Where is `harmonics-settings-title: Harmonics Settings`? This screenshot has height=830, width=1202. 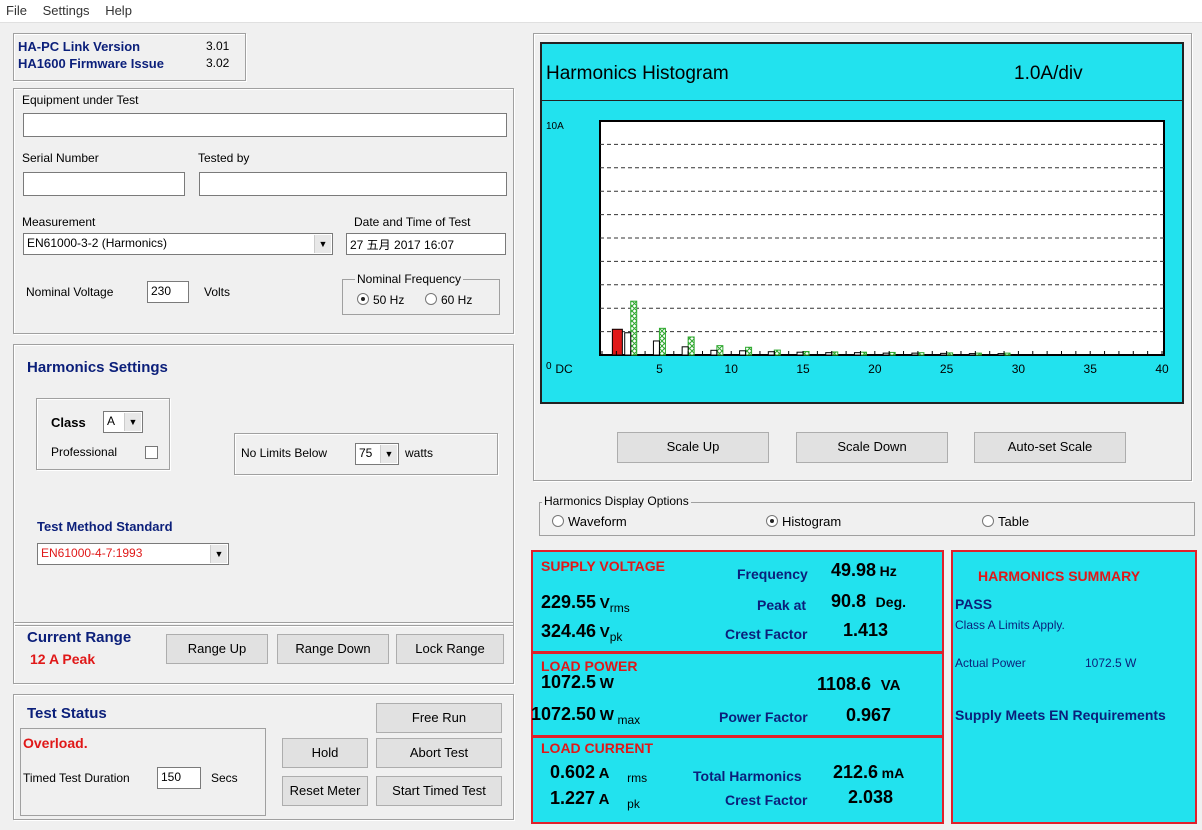
harmonics-settings-title: Harmonics Settings is located at coordinates (97, 367).